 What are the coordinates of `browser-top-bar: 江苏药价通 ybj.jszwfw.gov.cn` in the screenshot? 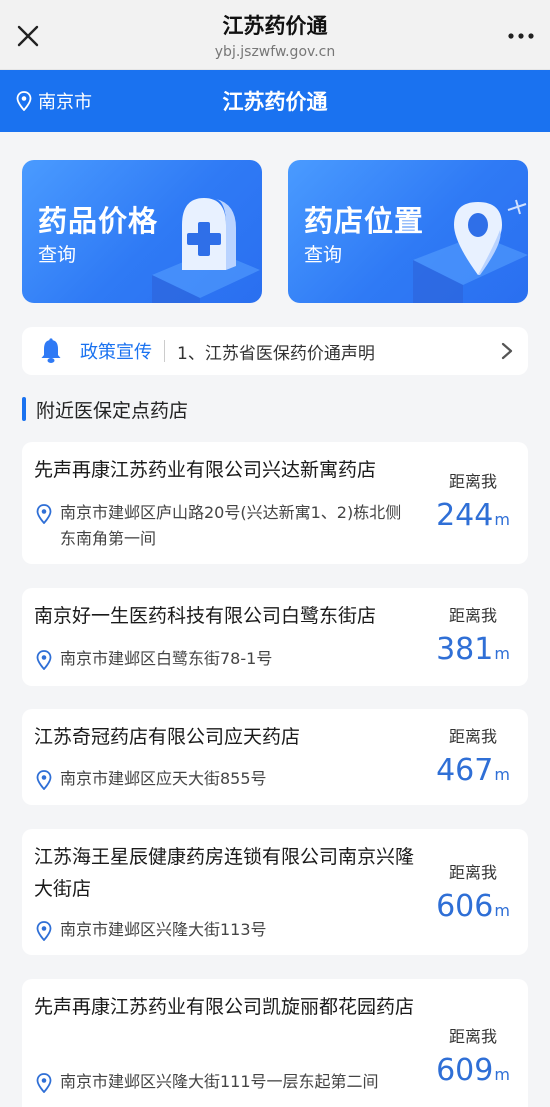 It's located at (275, 35).